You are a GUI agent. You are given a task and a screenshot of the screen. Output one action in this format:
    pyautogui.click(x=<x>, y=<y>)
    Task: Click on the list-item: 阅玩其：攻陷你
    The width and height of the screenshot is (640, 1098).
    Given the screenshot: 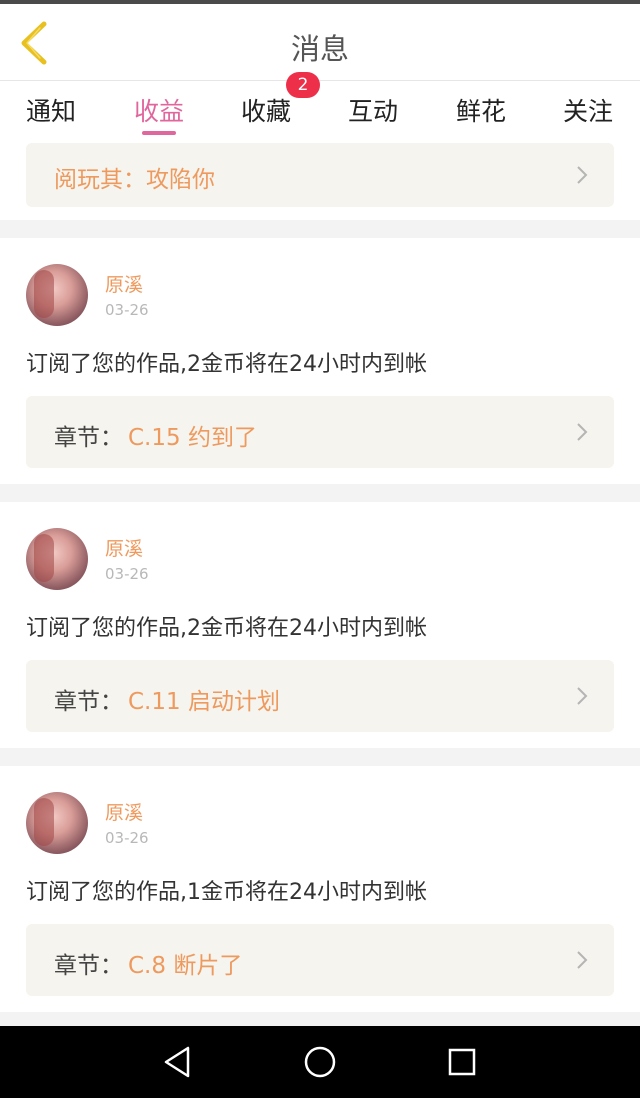 What is the action you would take?
    pyautogui.click(x=320, y=180)
    